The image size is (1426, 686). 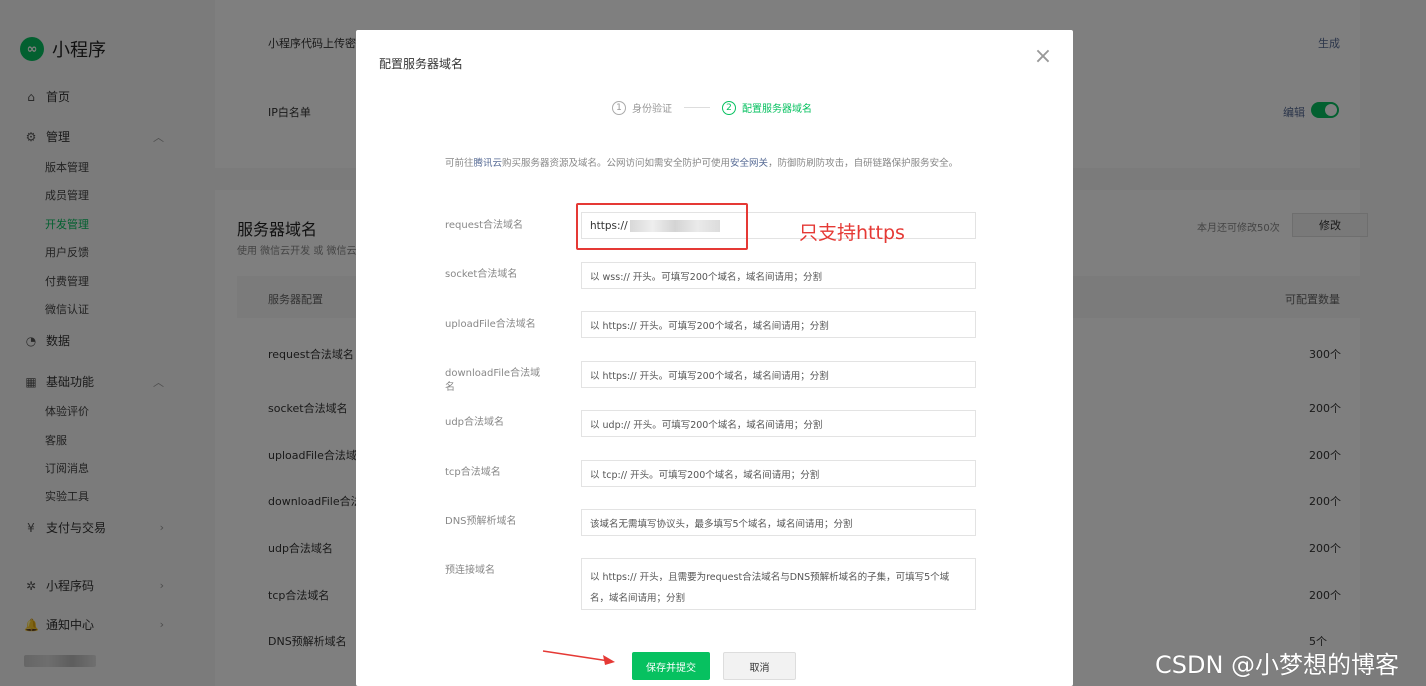 I want to click on tcp-domain-input: 以 tcp:// 开头。可填写200个域名，域名间请用；分割, so click(x=778, y=473).